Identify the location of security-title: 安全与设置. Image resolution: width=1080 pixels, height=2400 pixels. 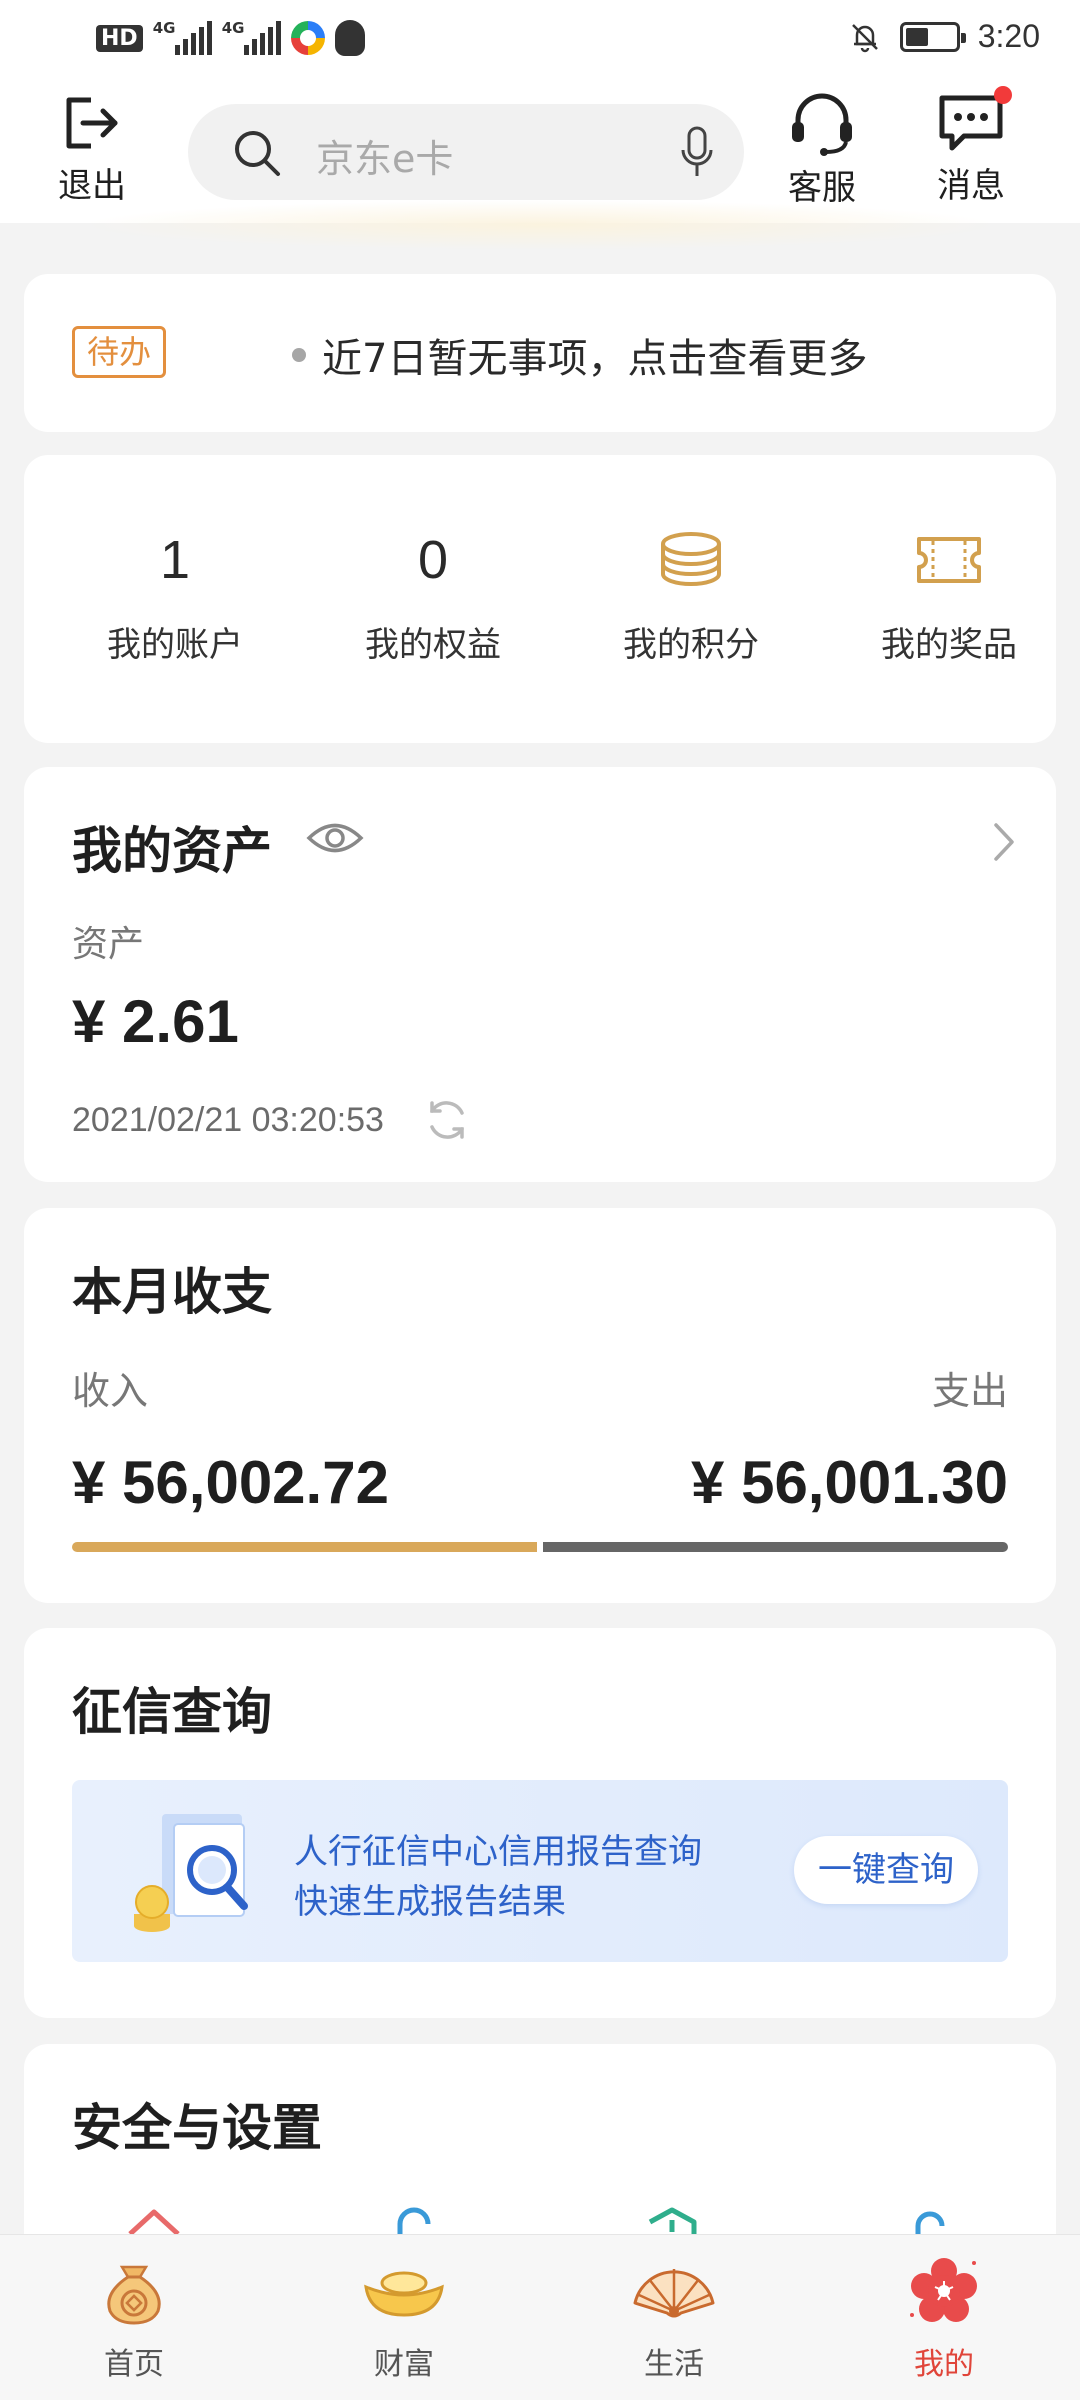
(197, 2128).